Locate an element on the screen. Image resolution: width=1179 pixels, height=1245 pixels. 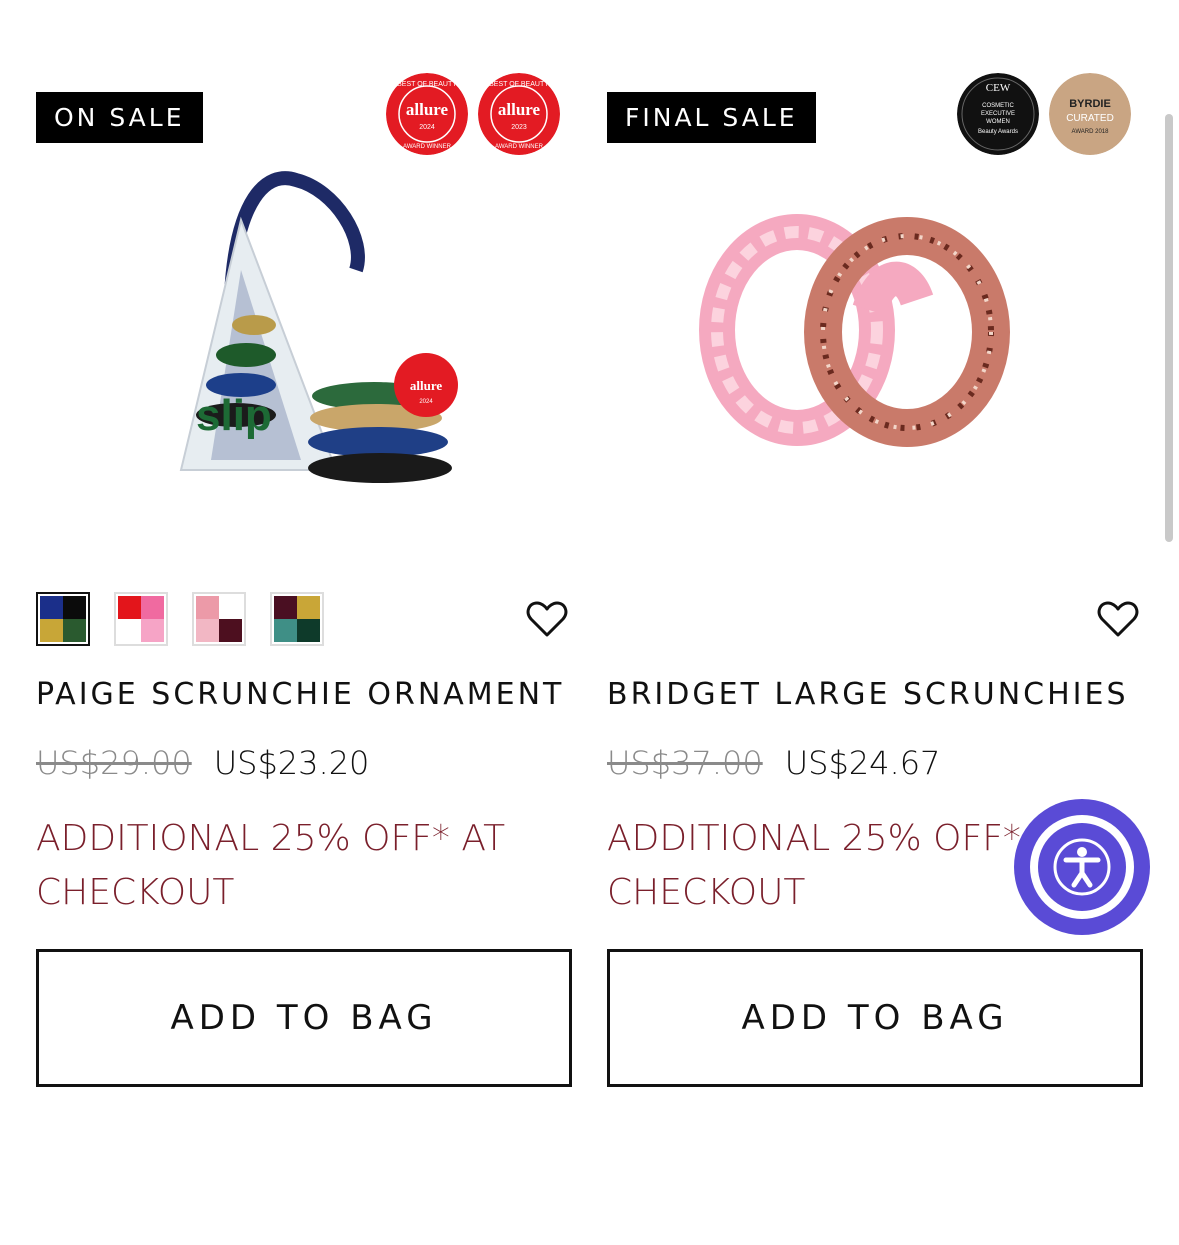
sale-tag: ON SALE is located at coordinates (119, 117).